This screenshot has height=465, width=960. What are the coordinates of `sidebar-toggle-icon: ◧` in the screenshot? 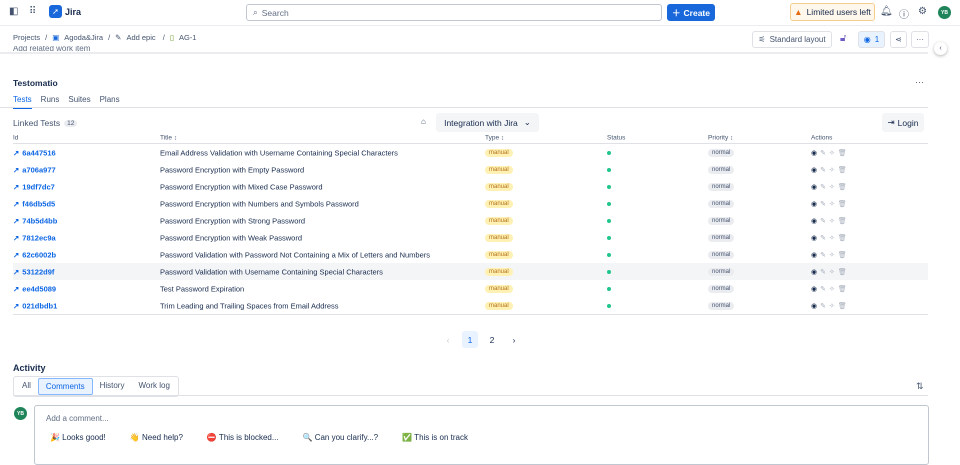 It's located at (13, 11).